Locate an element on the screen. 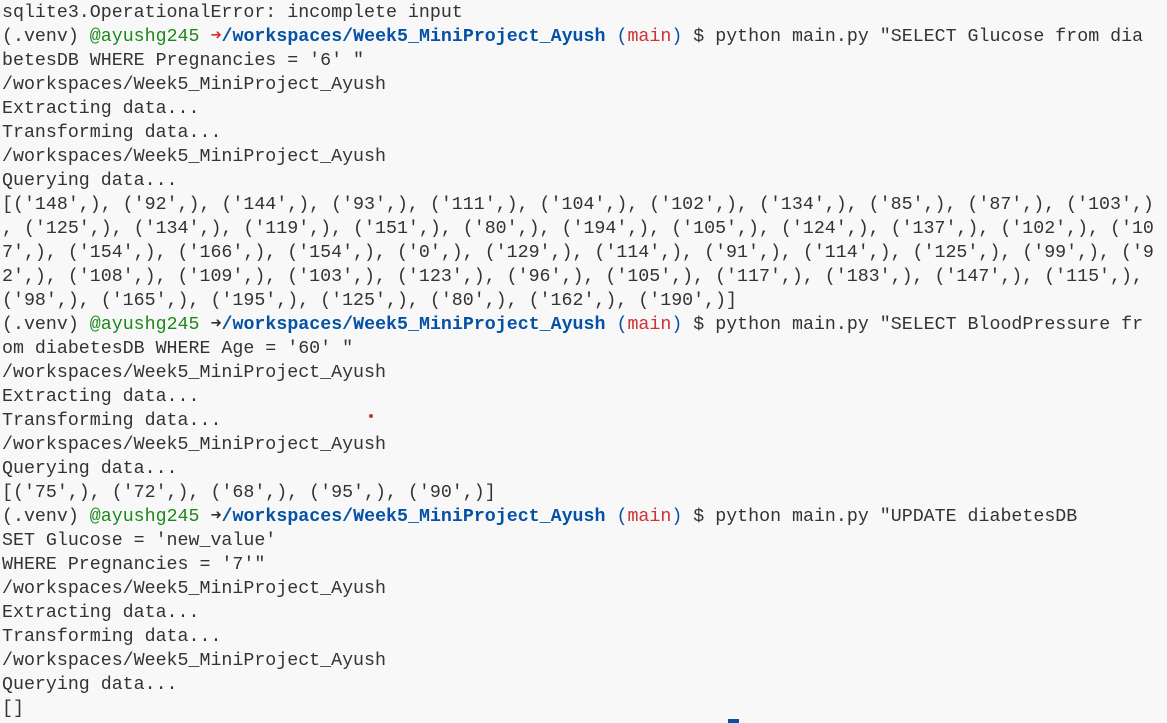 The height and width of the screenshot is (723, 1167). output-line: [] is located at coordinates (13, 709).